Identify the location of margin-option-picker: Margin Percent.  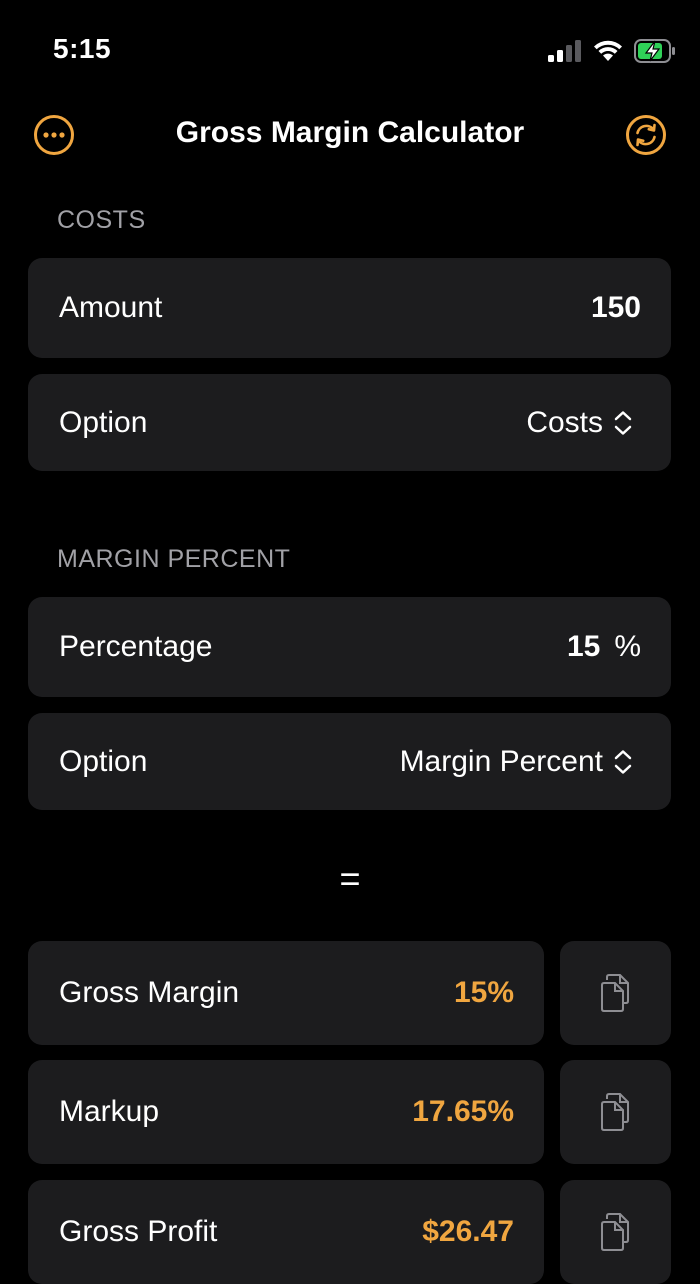
(516, 762).